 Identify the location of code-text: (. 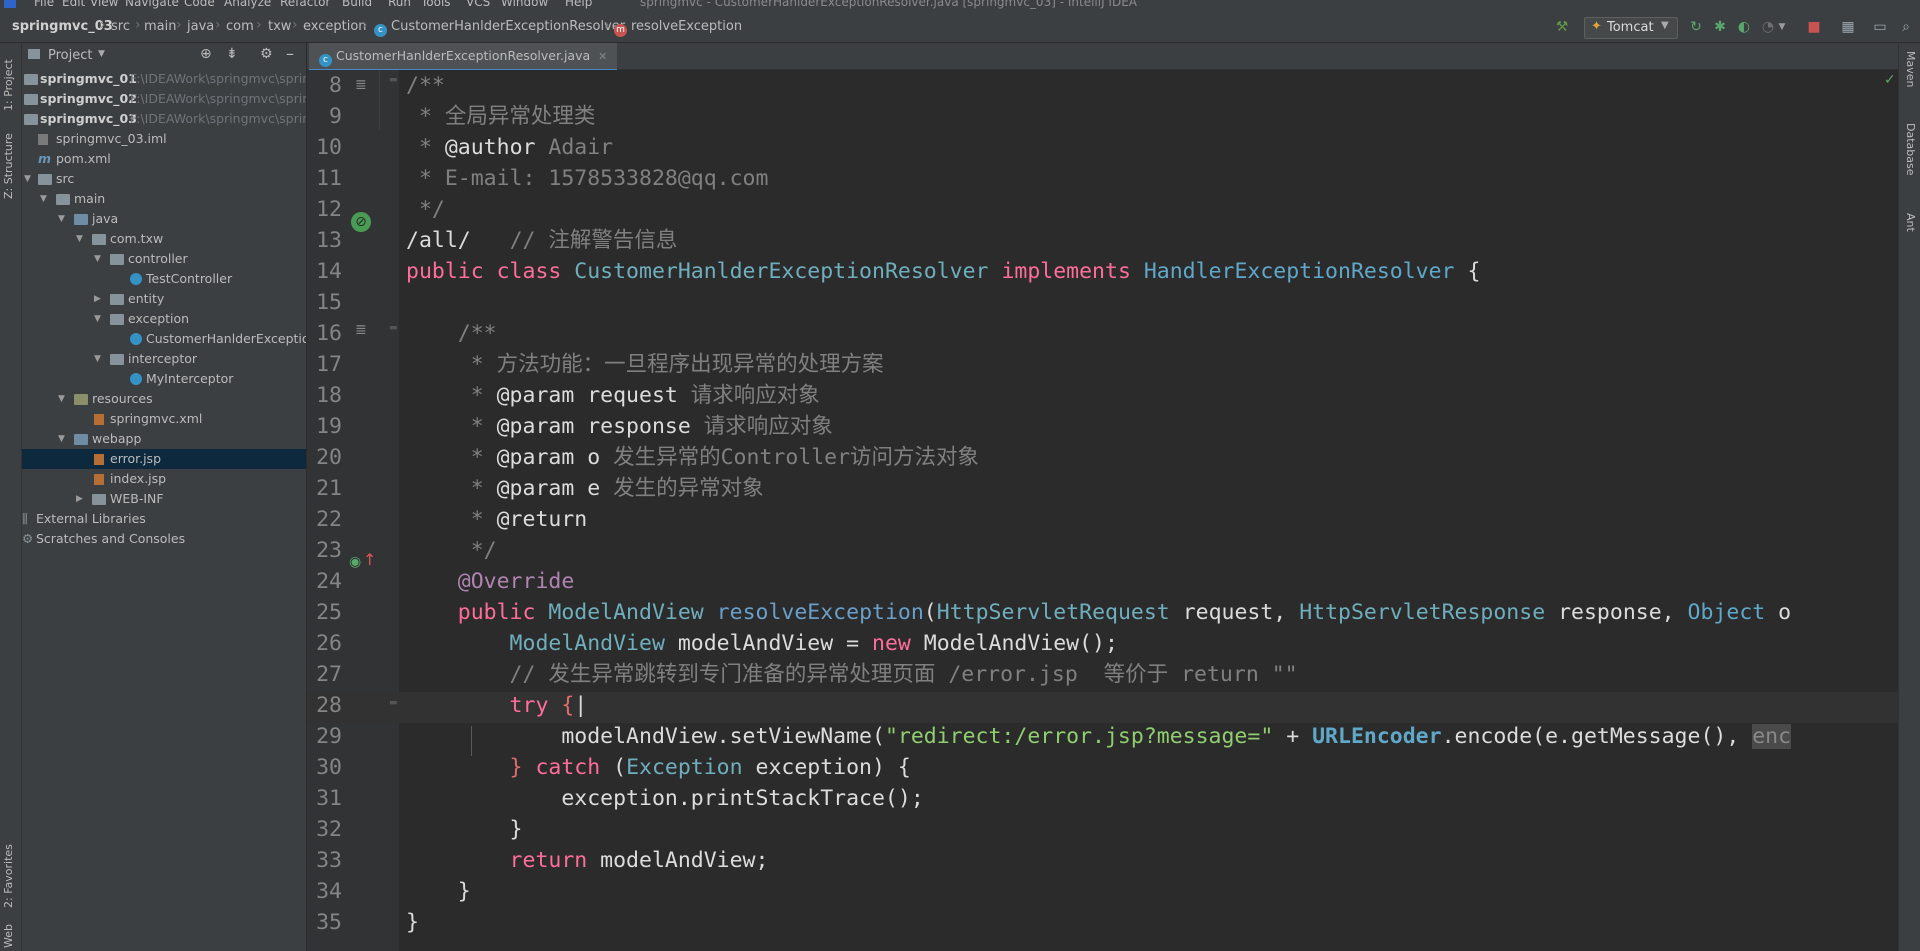
(613, 767).